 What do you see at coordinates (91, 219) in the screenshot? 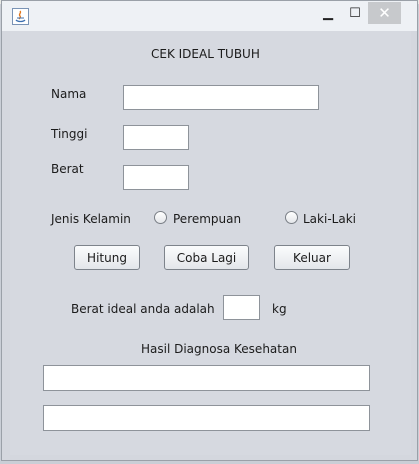
I see `gender-label: Jenis Kelamin` at bounding box center [91, 219].